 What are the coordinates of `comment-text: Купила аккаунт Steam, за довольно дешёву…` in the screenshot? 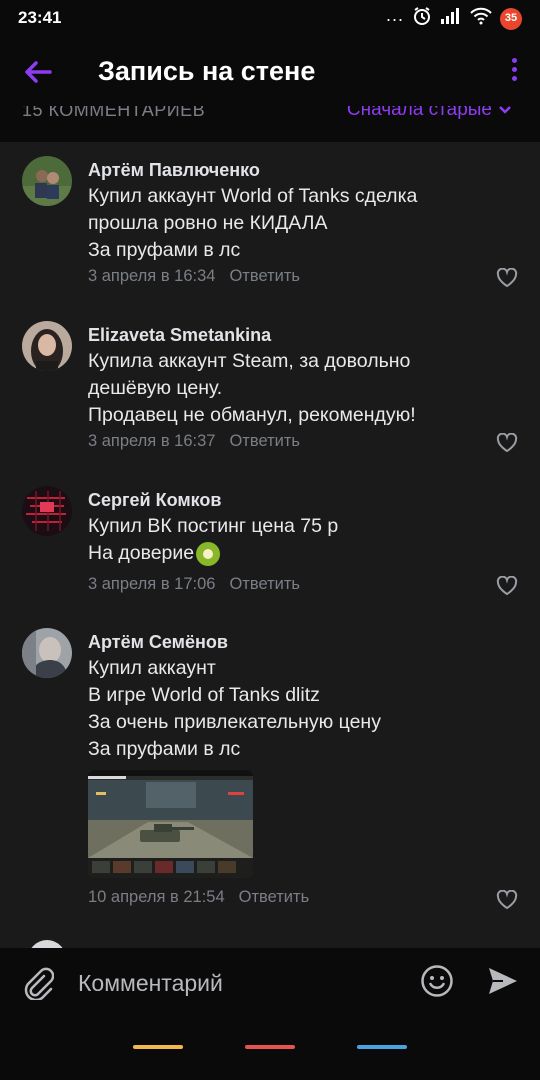 It's located at (252, 388).